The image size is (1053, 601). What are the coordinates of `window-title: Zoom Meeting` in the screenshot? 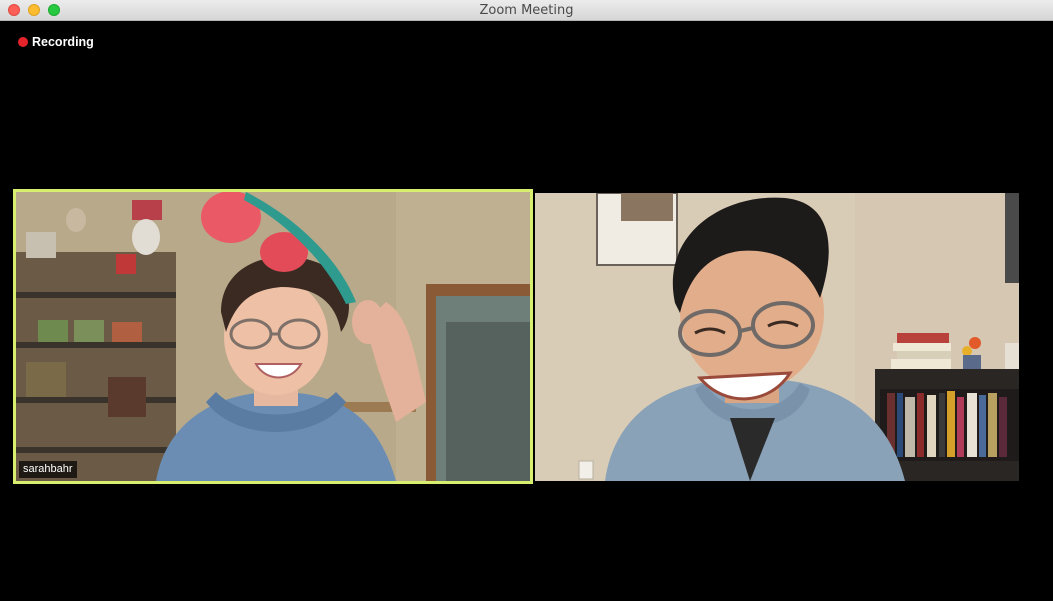 It's located at (526, 10).